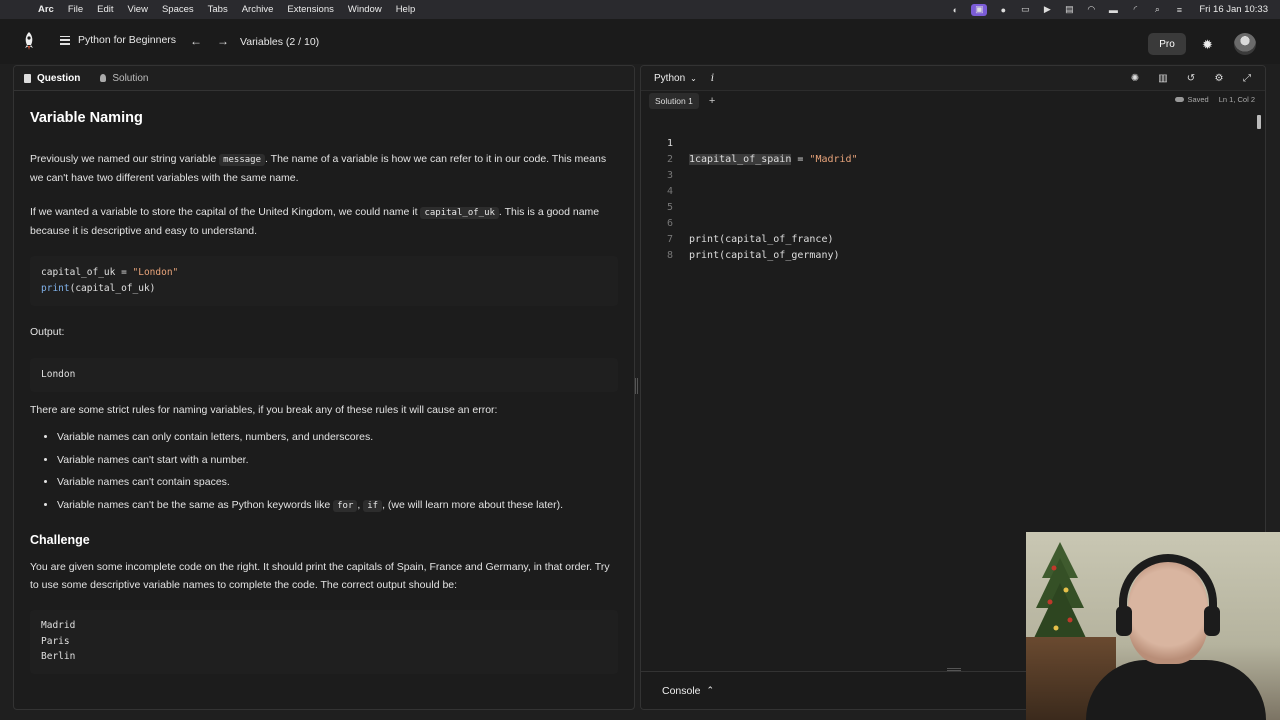  What do you see at coordinates (1025, 10) in the screenshot?
I see `camera-icon: ▭` at bounding box center [1025, 10].